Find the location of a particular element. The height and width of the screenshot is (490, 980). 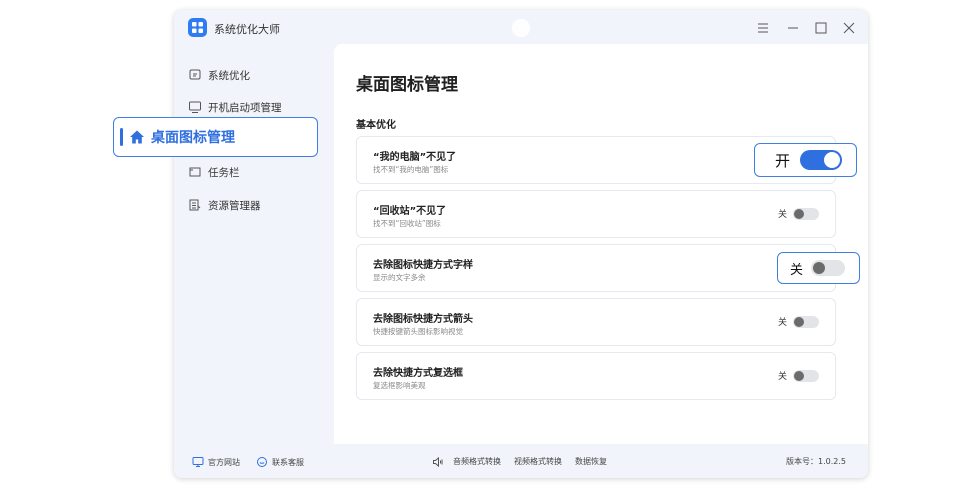

maximize-icon is located at coordinates (821, 28).